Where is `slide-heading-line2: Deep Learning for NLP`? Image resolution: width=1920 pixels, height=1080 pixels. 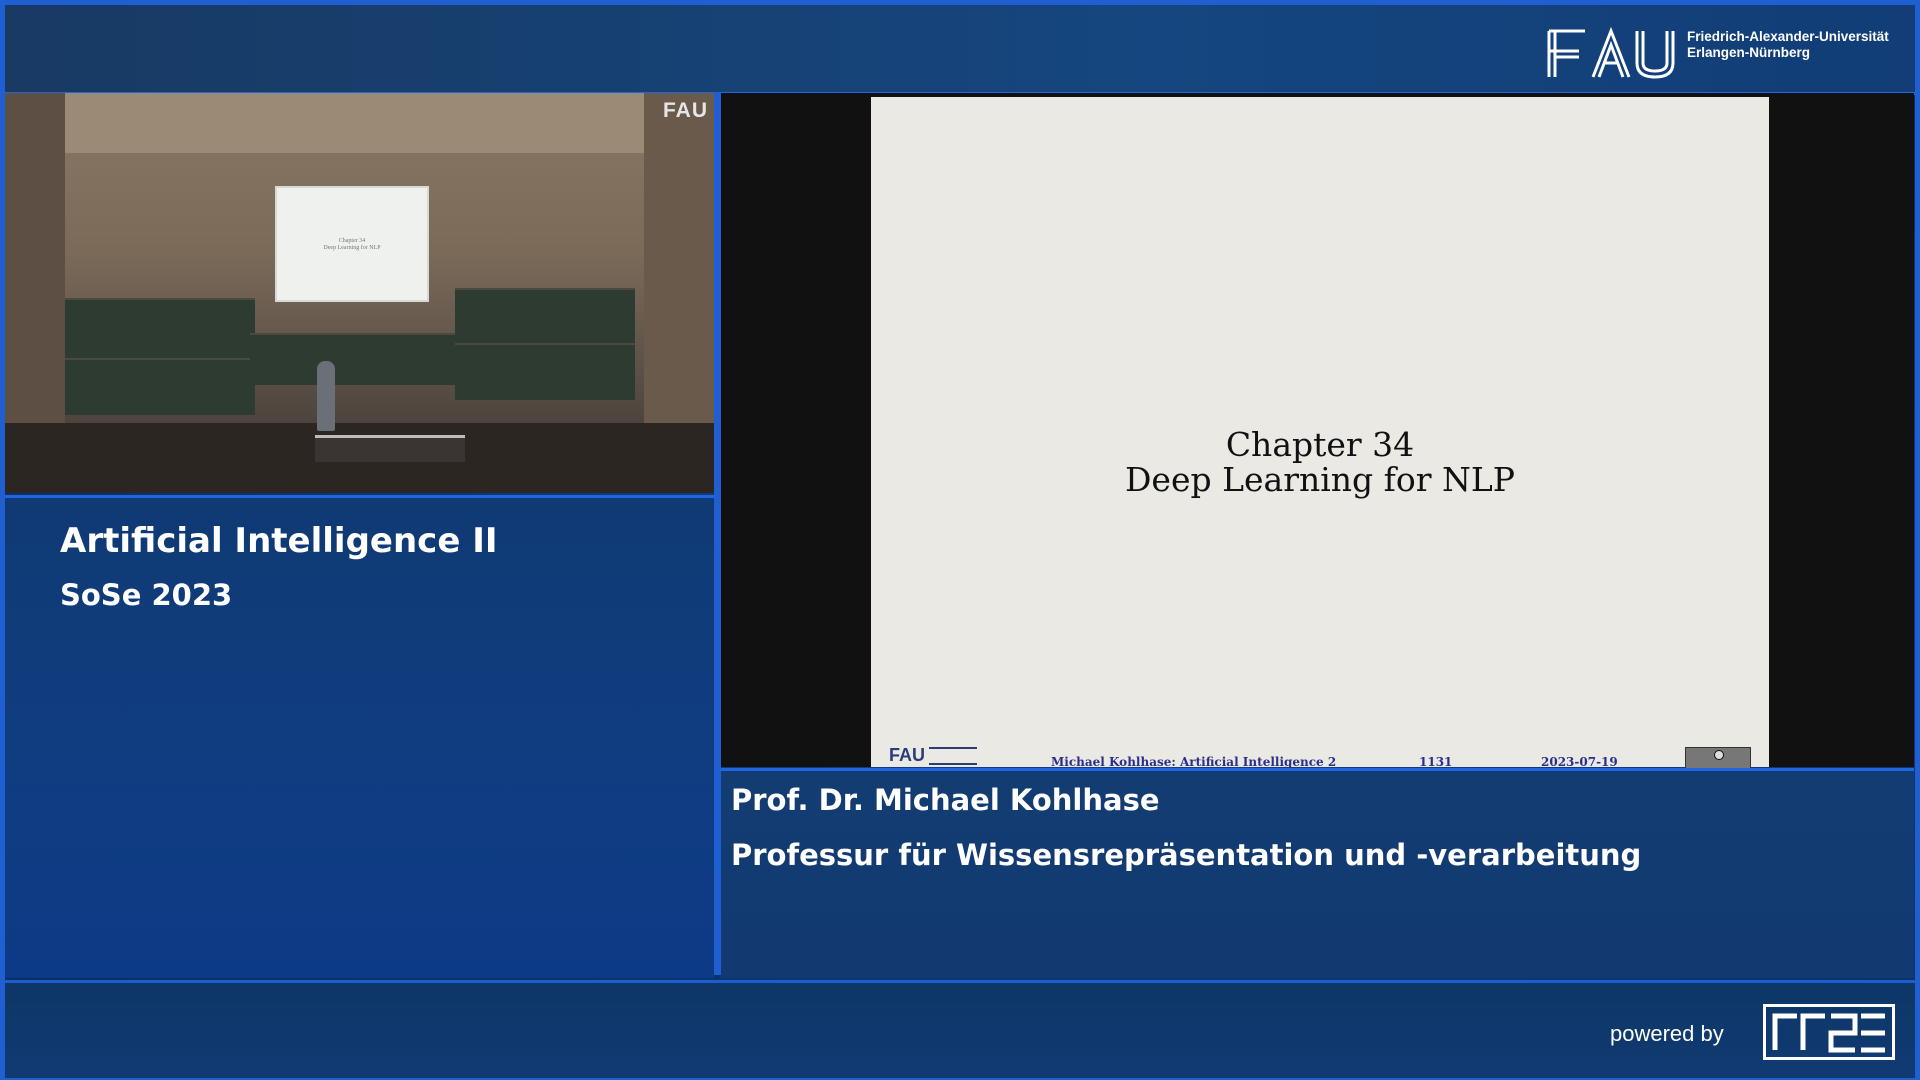 slide-heading-line2: Deep Learning for NLP is located at coordinates (1320, 479).